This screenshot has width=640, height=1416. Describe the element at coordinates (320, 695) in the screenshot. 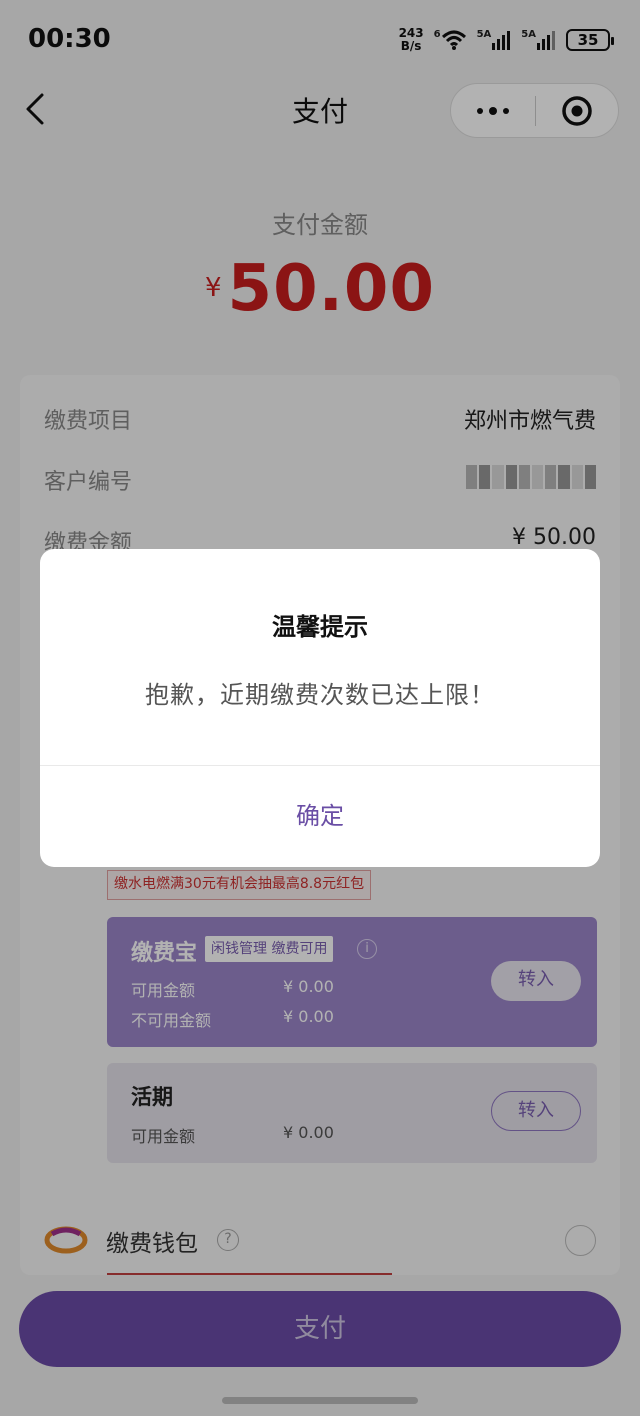

I see `dialog-message: 抱歉，近期缴费次数已达上限！` at that location.